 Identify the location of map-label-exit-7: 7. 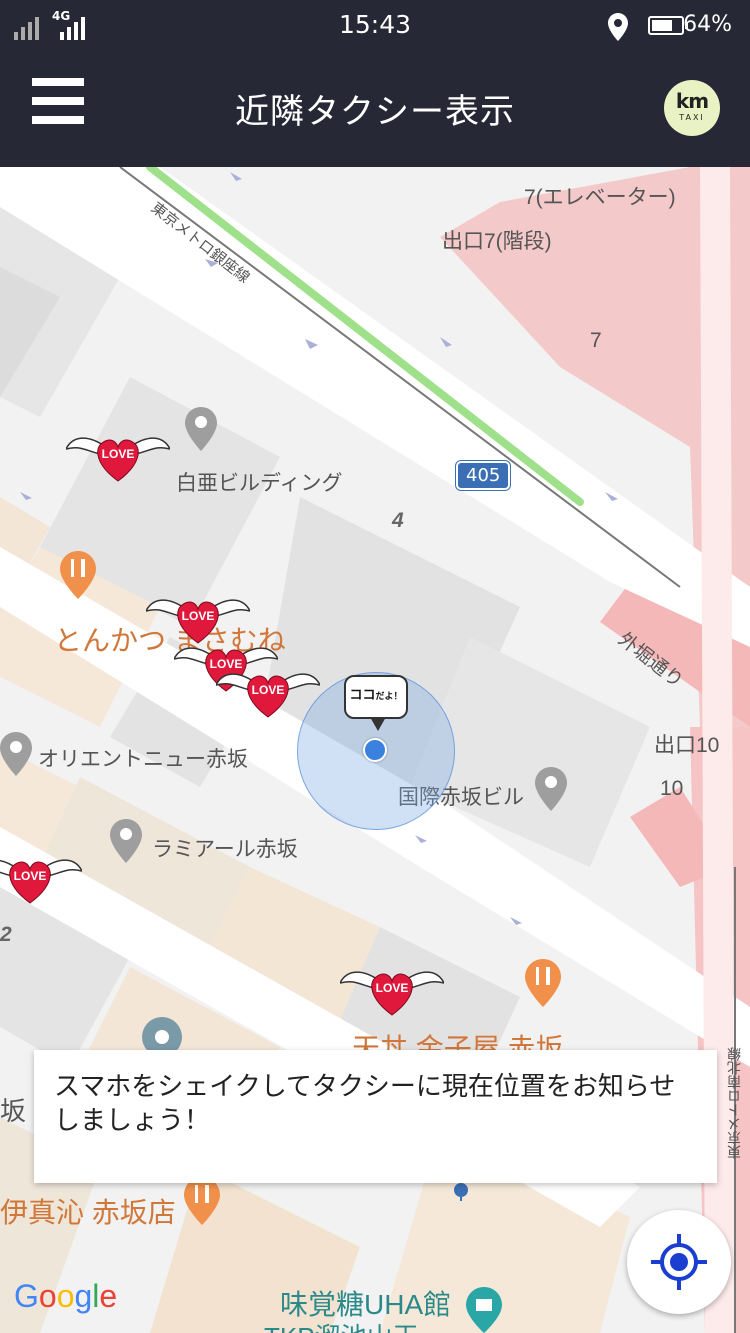
(596, 340).